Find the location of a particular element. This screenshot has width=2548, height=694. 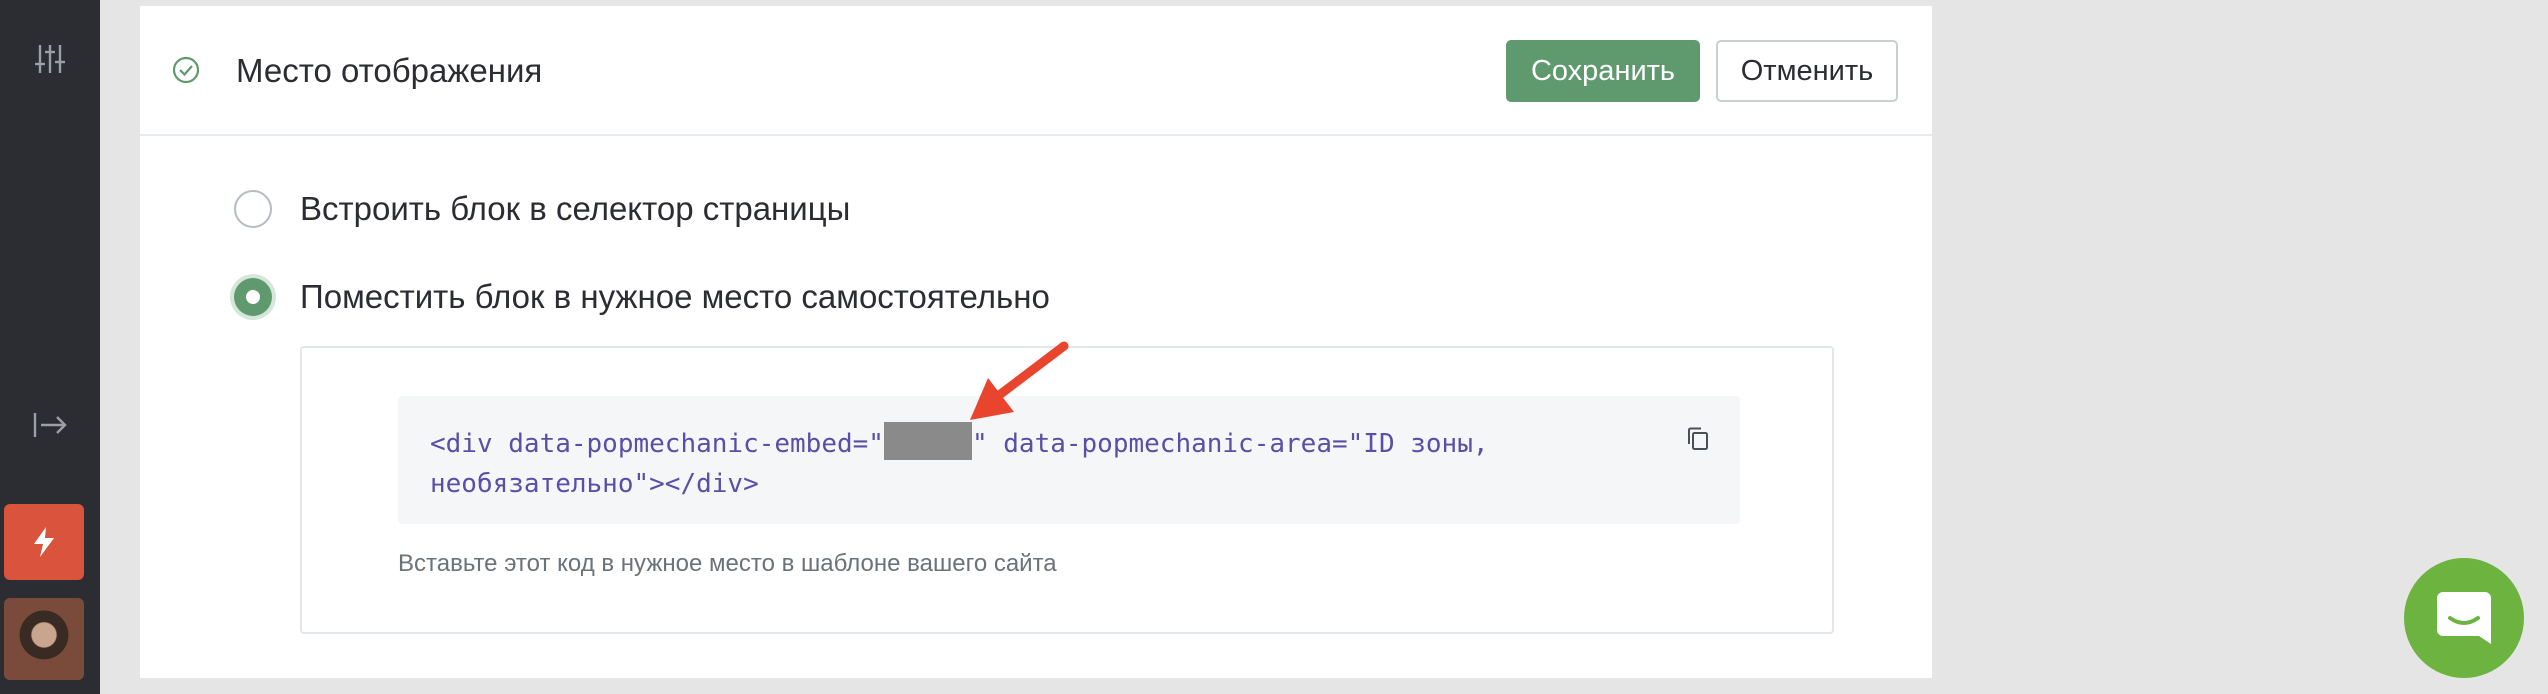

sliders-icon is located at coordinates (50, 59).